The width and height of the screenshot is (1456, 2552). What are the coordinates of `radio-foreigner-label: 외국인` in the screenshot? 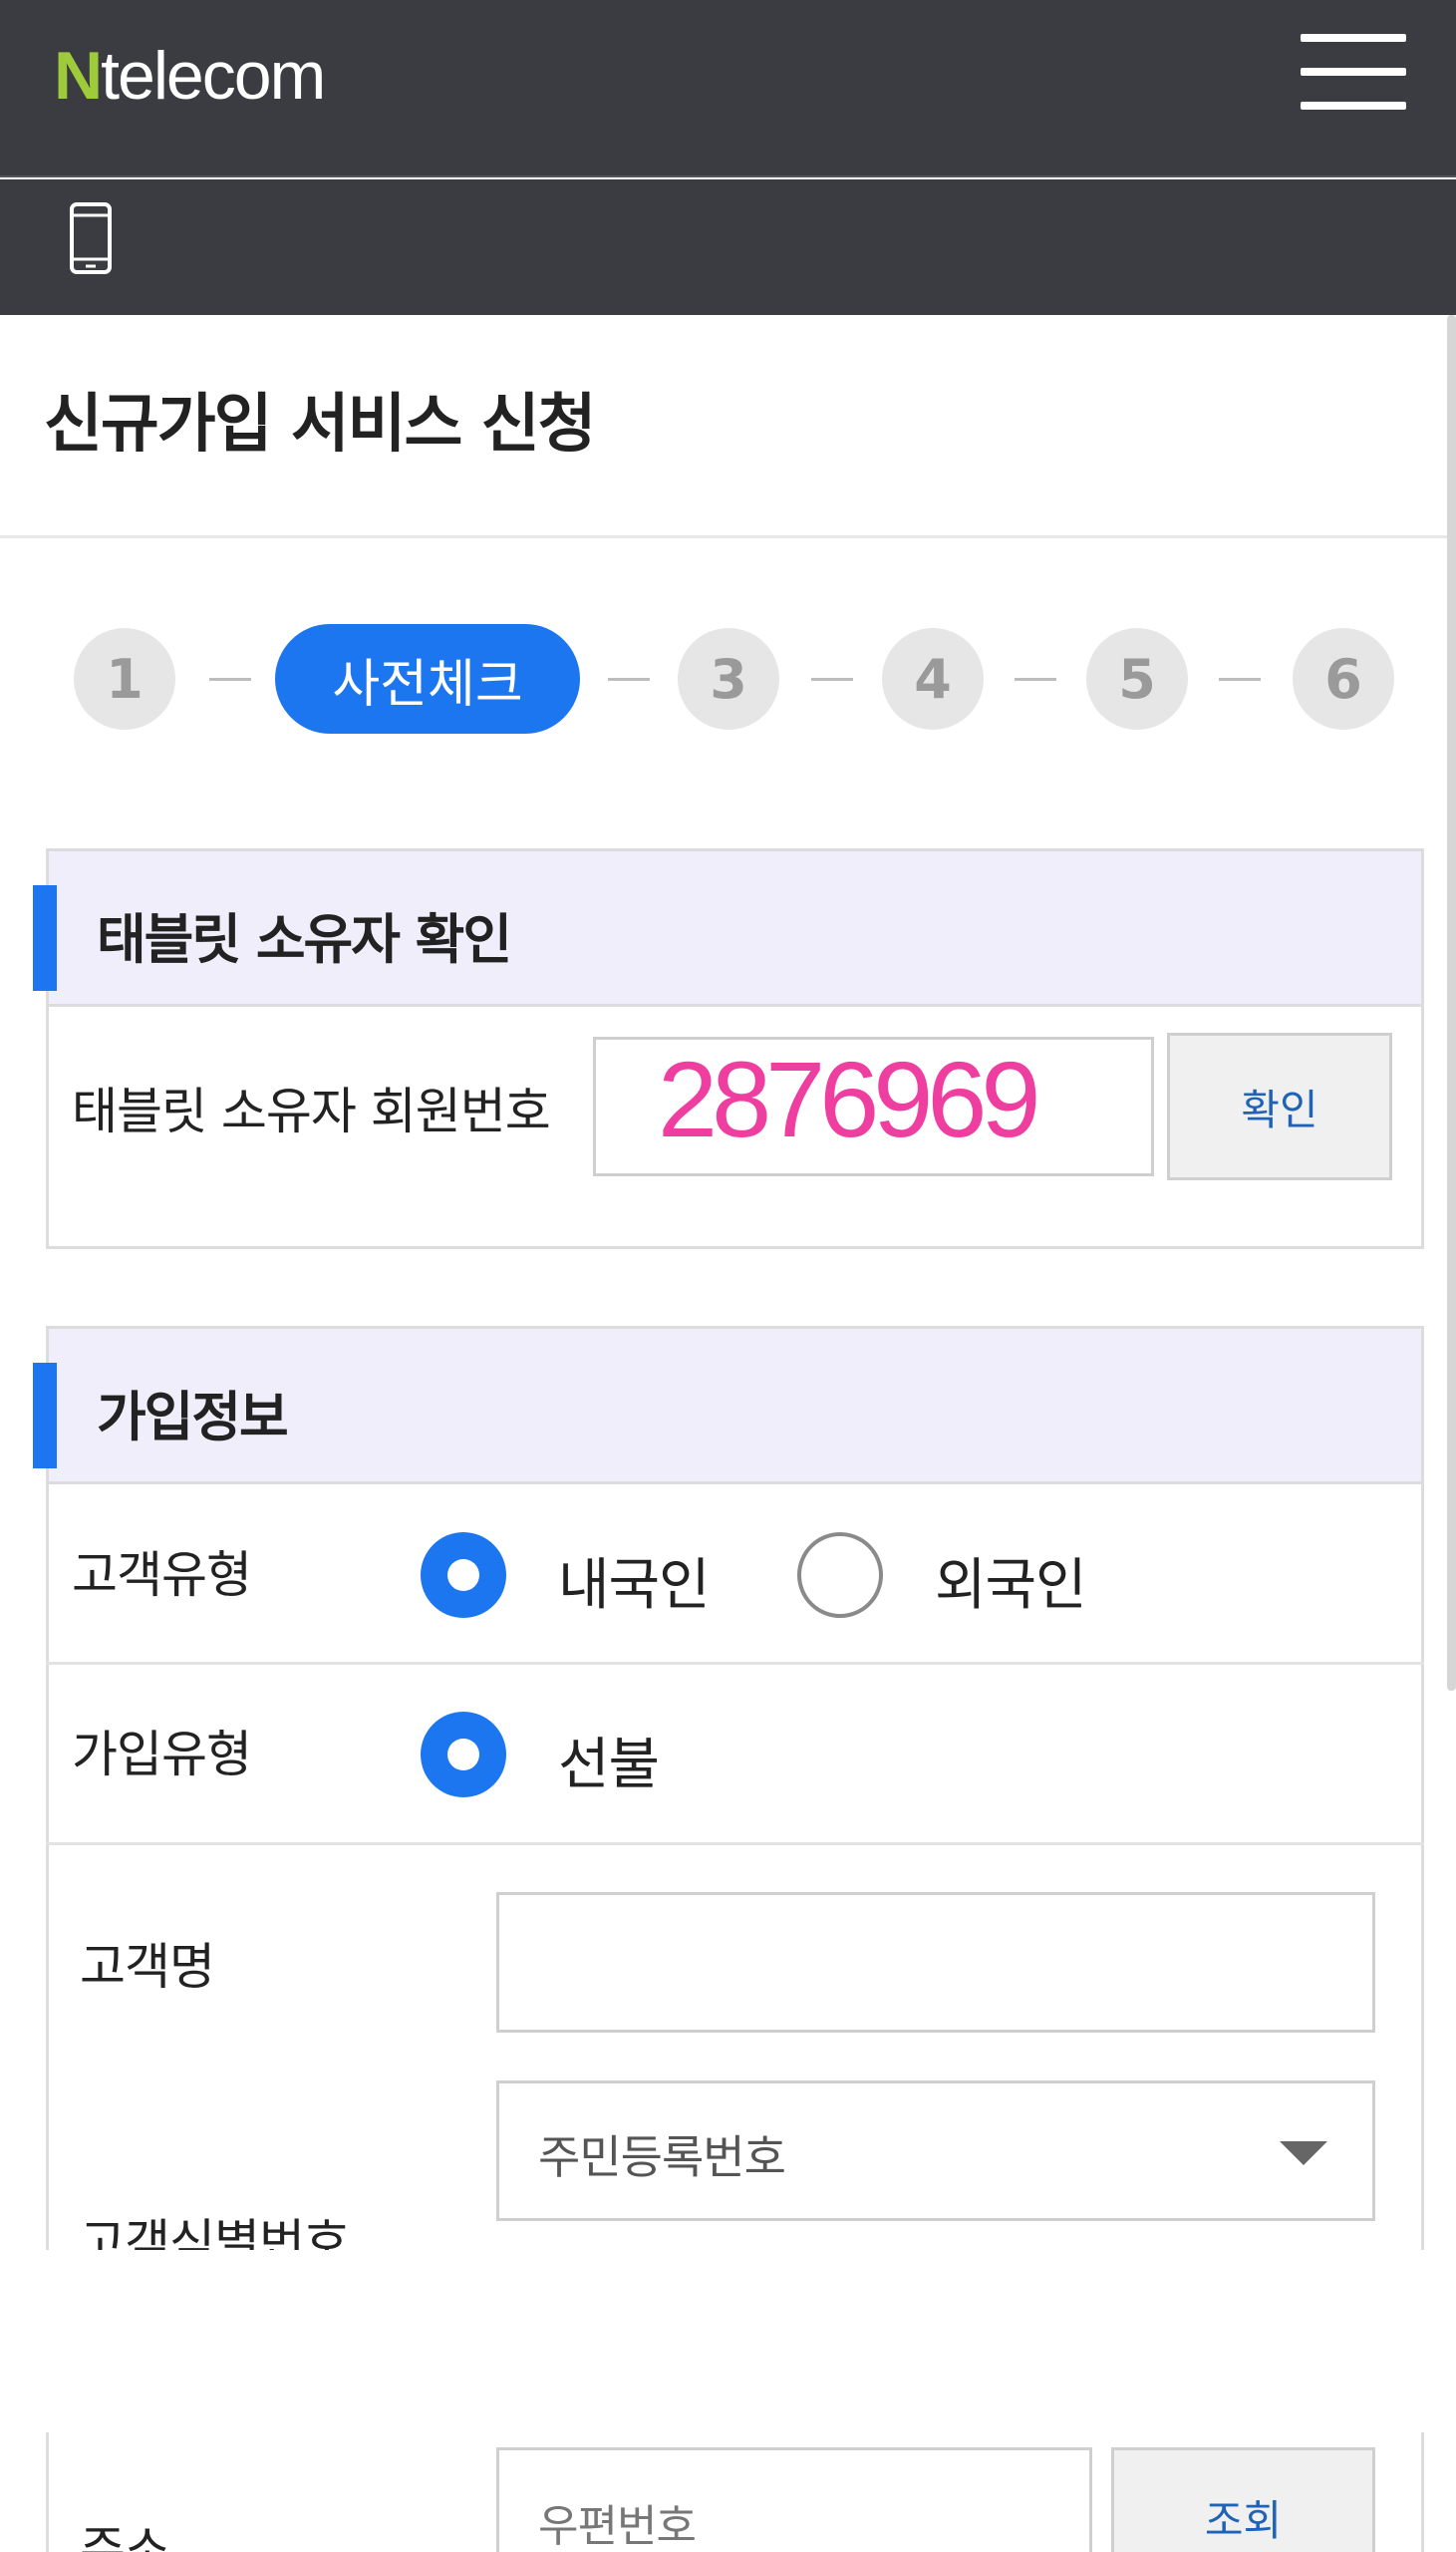 It's located at (1011, 1580).